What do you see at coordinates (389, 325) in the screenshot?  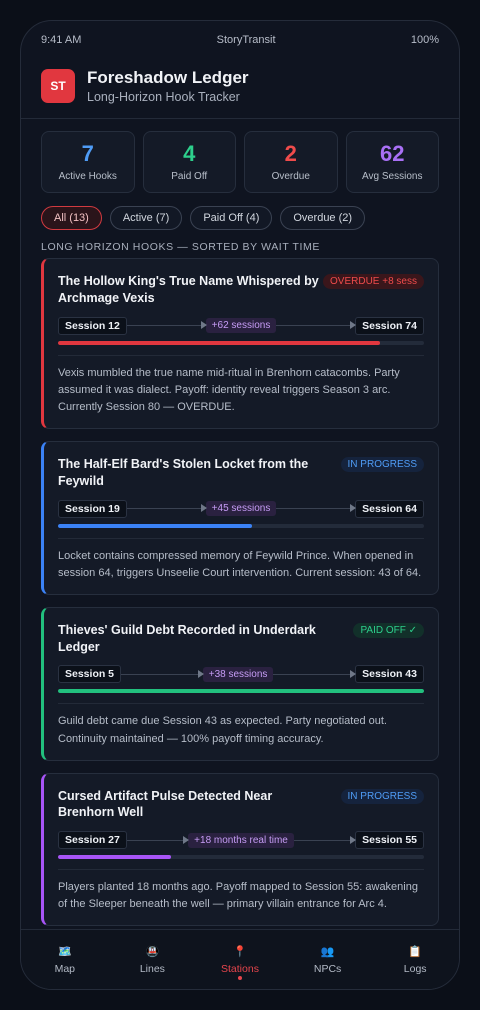 I see `end-session: Session 74` at bounding box center [389, 325].